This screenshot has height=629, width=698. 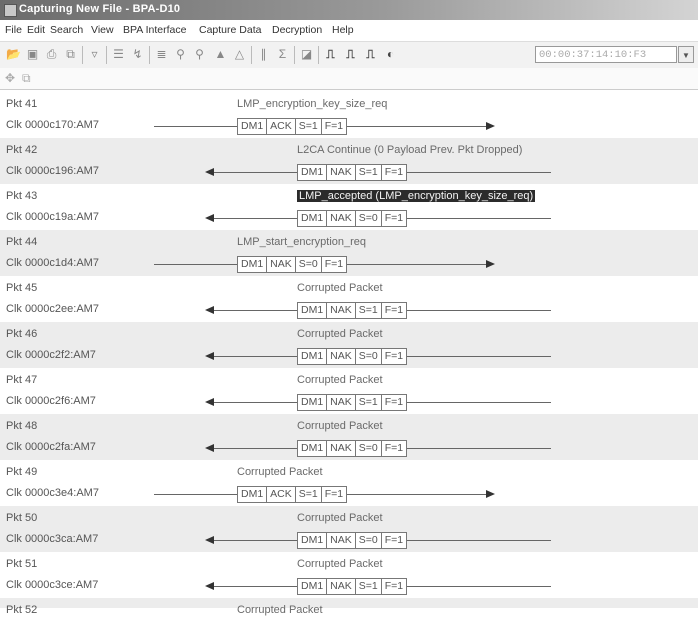 What do you see at coordinates (94, 54) in the screenshot?
I see `filter-icon: ▿` at bounding box center [94, 54].